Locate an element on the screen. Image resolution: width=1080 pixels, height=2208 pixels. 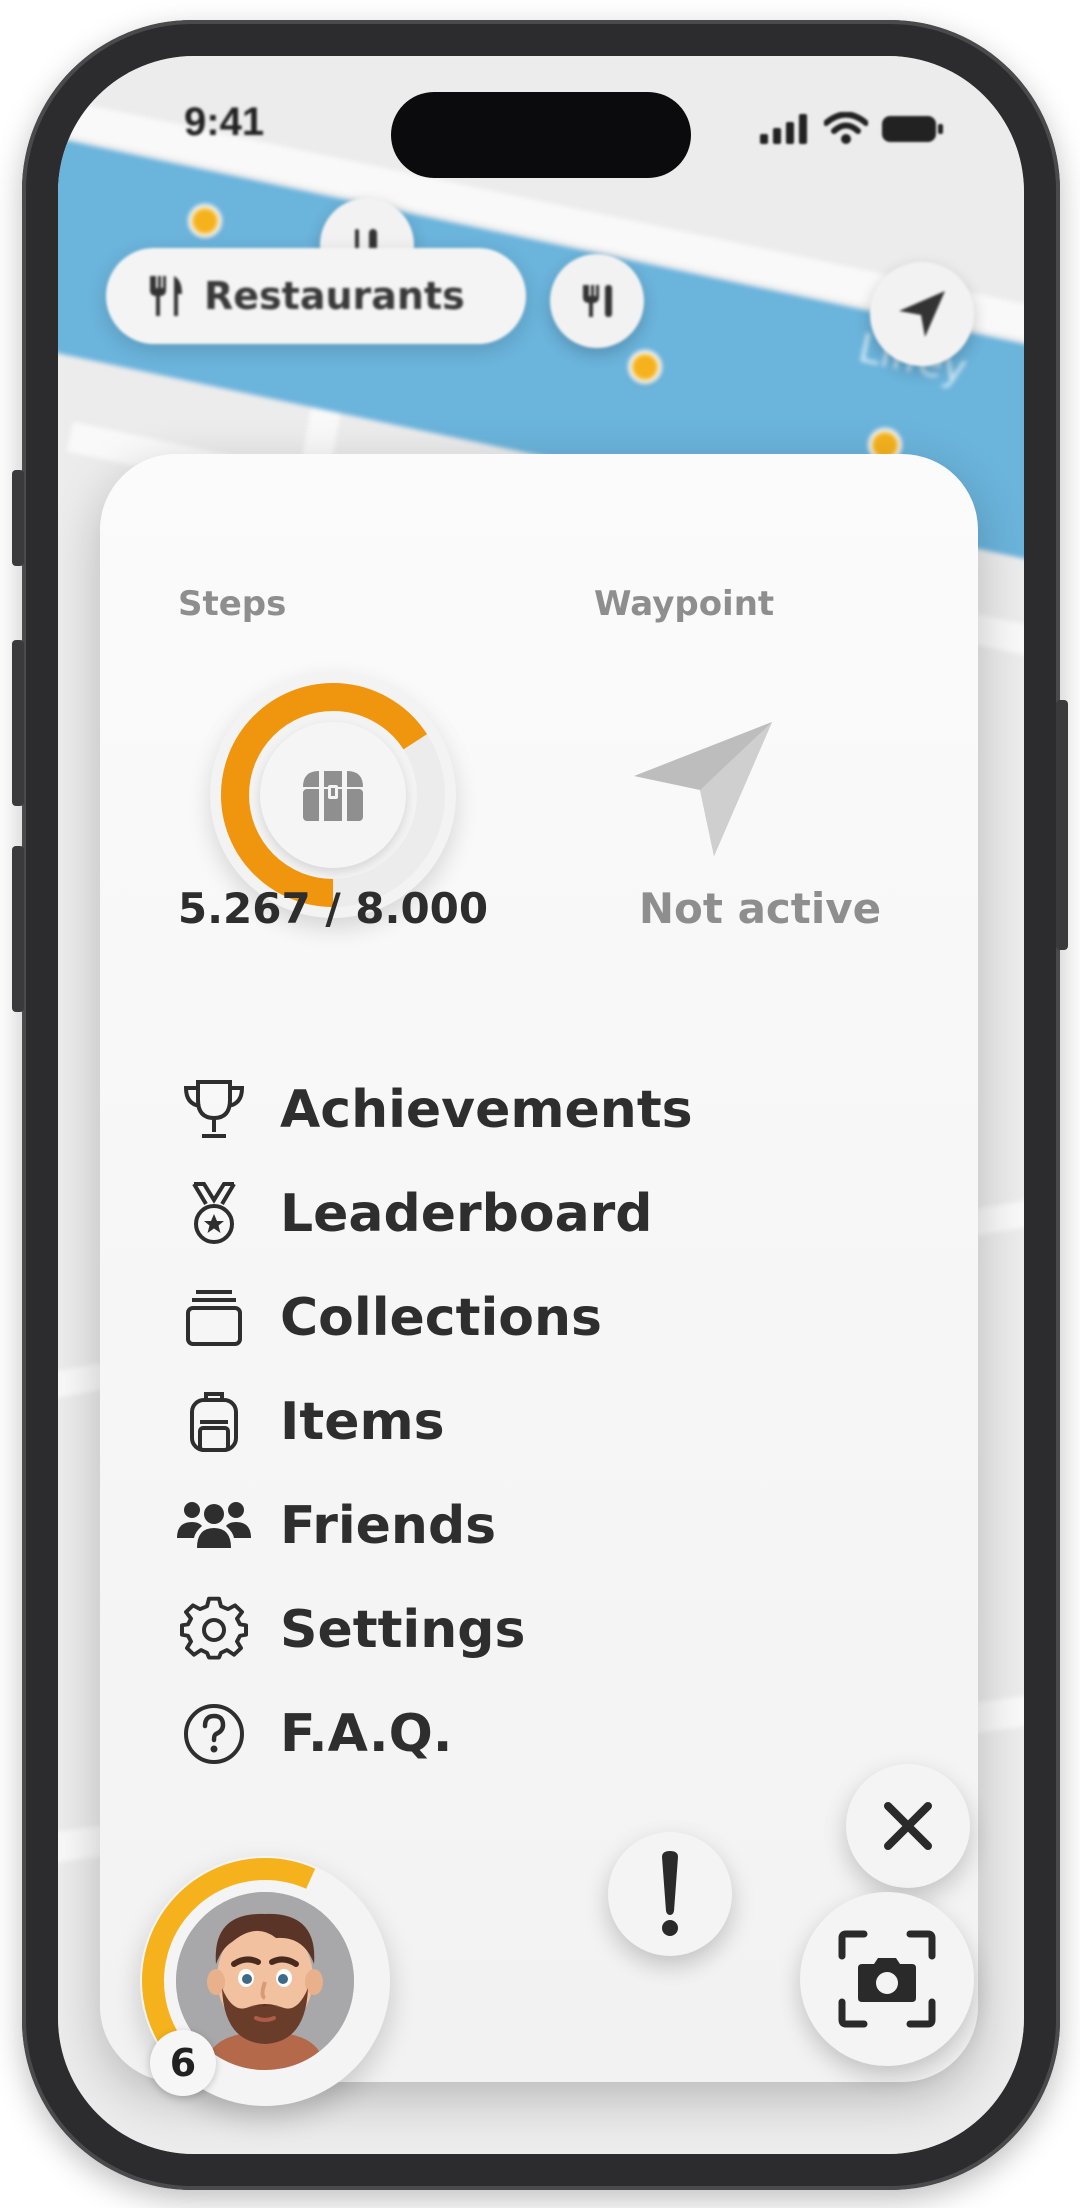
alert-button is located at coordinates (670, 1894).